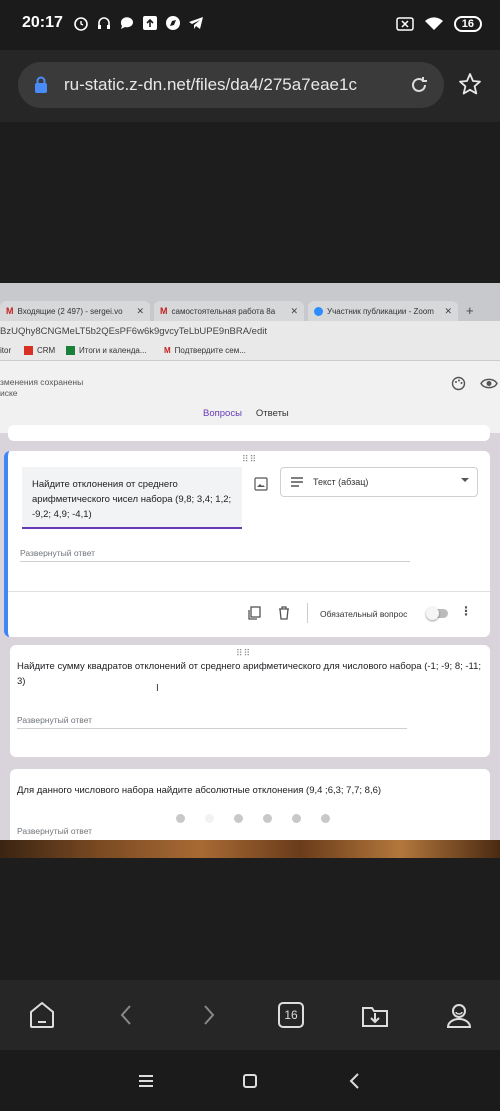 This screenshot has height=1111, width=500. What do you see at coordinates (126, 23) in the screenshot?
I see `chat-icon` at bounding box center [126, 23].